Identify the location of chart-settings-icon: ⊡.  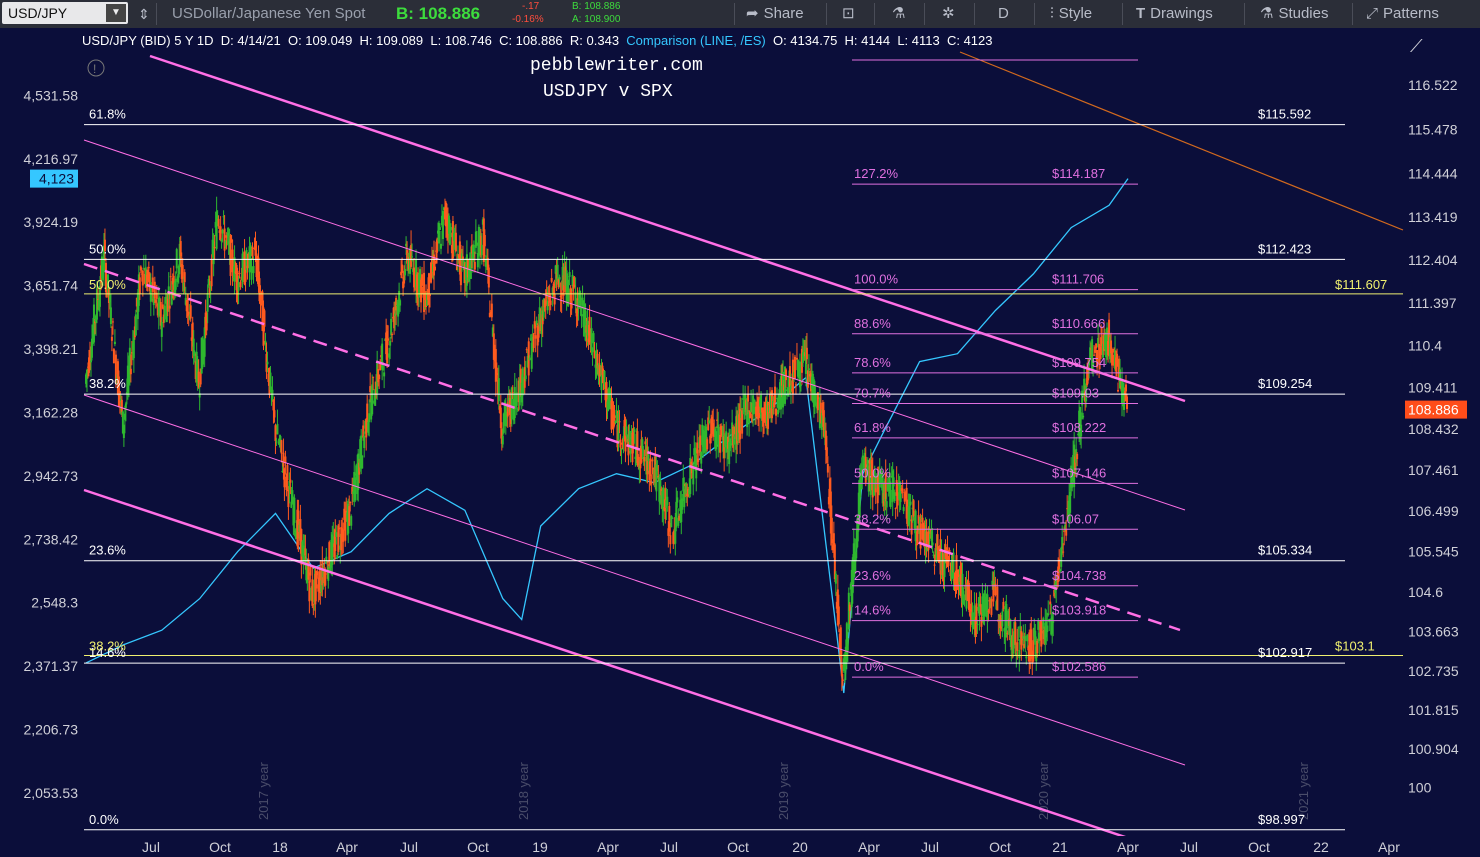
(848, 14).